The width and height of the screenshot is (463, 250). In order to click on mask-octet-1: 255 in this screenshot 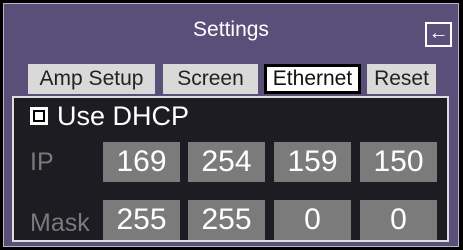, I will do `click(141, 220)`.